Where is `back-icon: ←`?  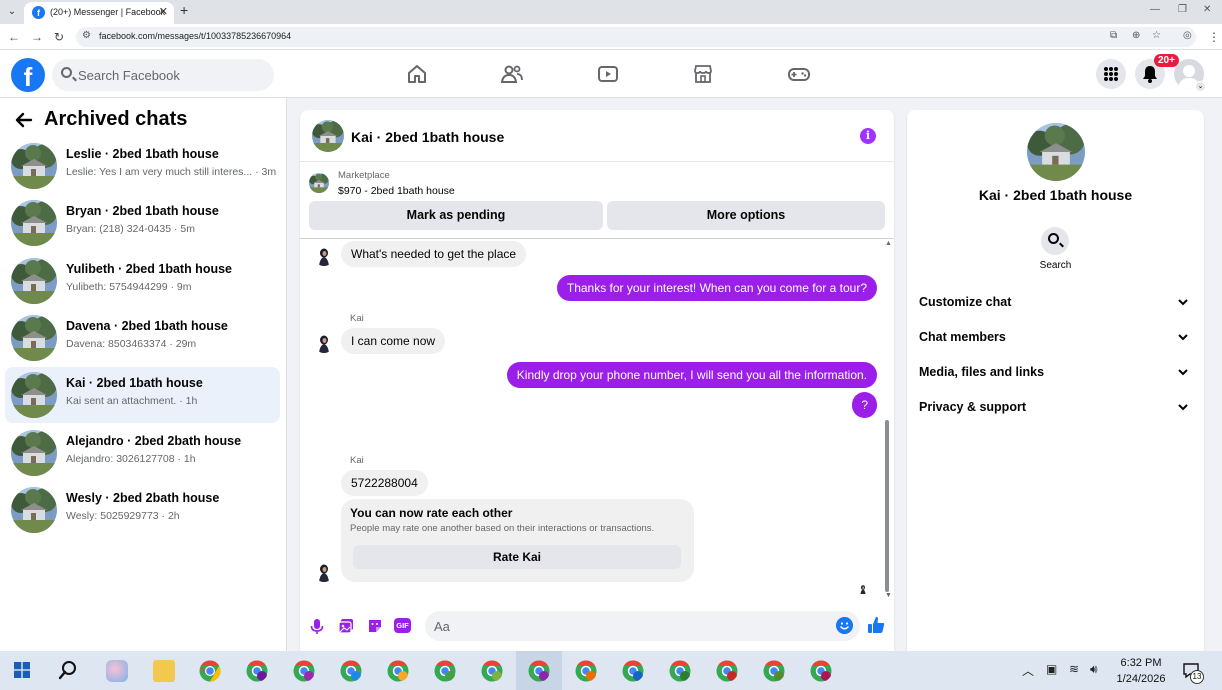
back-icon: ← is located at coordinates (14, 37).